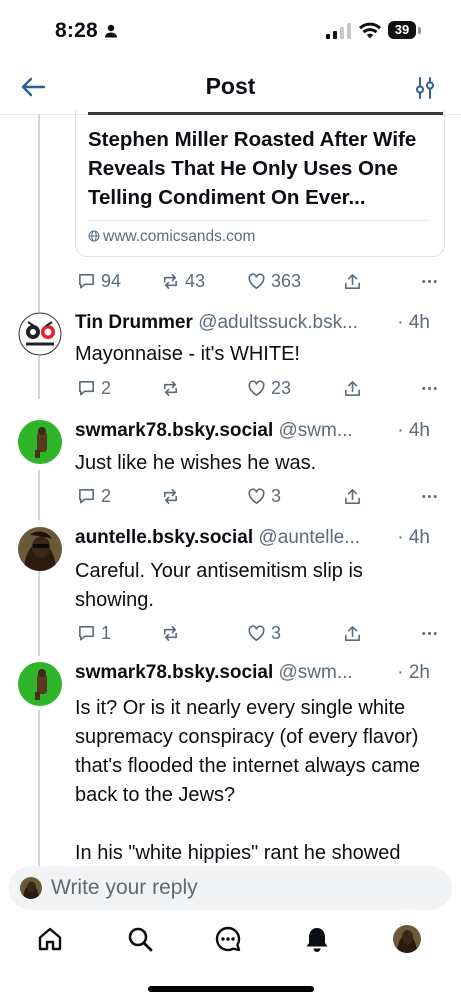 The image size is (461, 1000). I want to click on post-actions: 2 3, so click(259, 496).